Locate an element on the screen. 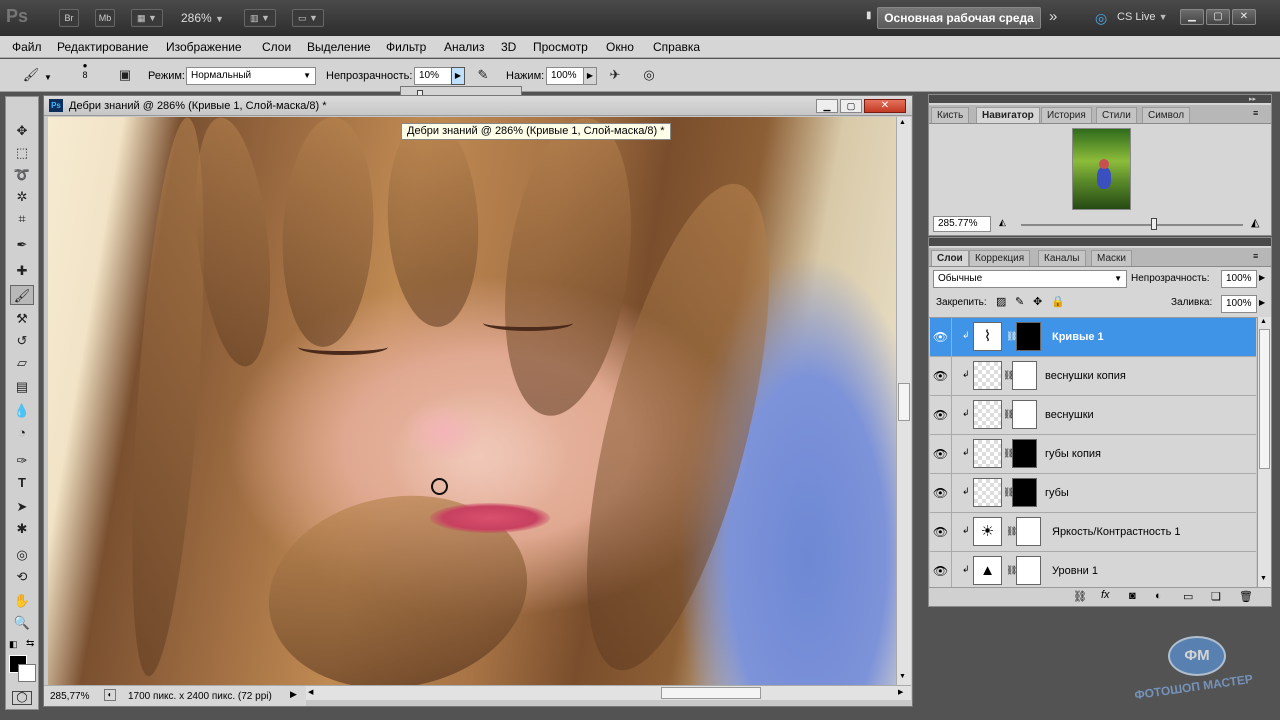  status-zoom-icon: ◐ is located at coordinates (110, 695).